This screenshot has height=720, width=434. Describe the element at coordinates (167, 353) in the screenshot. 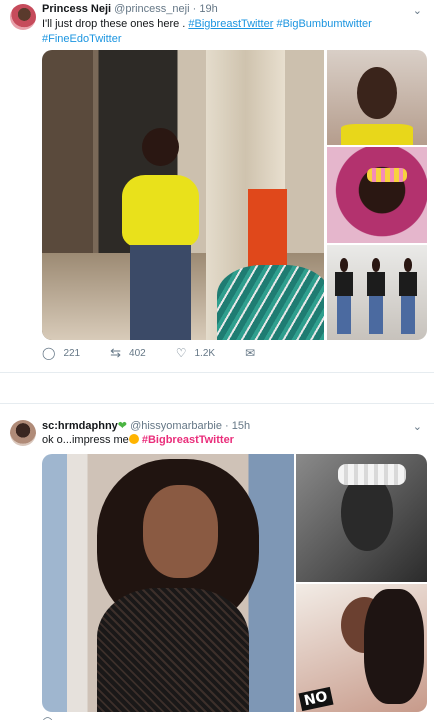

I see `tweet-actions: ◯ 221 ⇆ 402 ♡ 1.2K ✉` at that location.